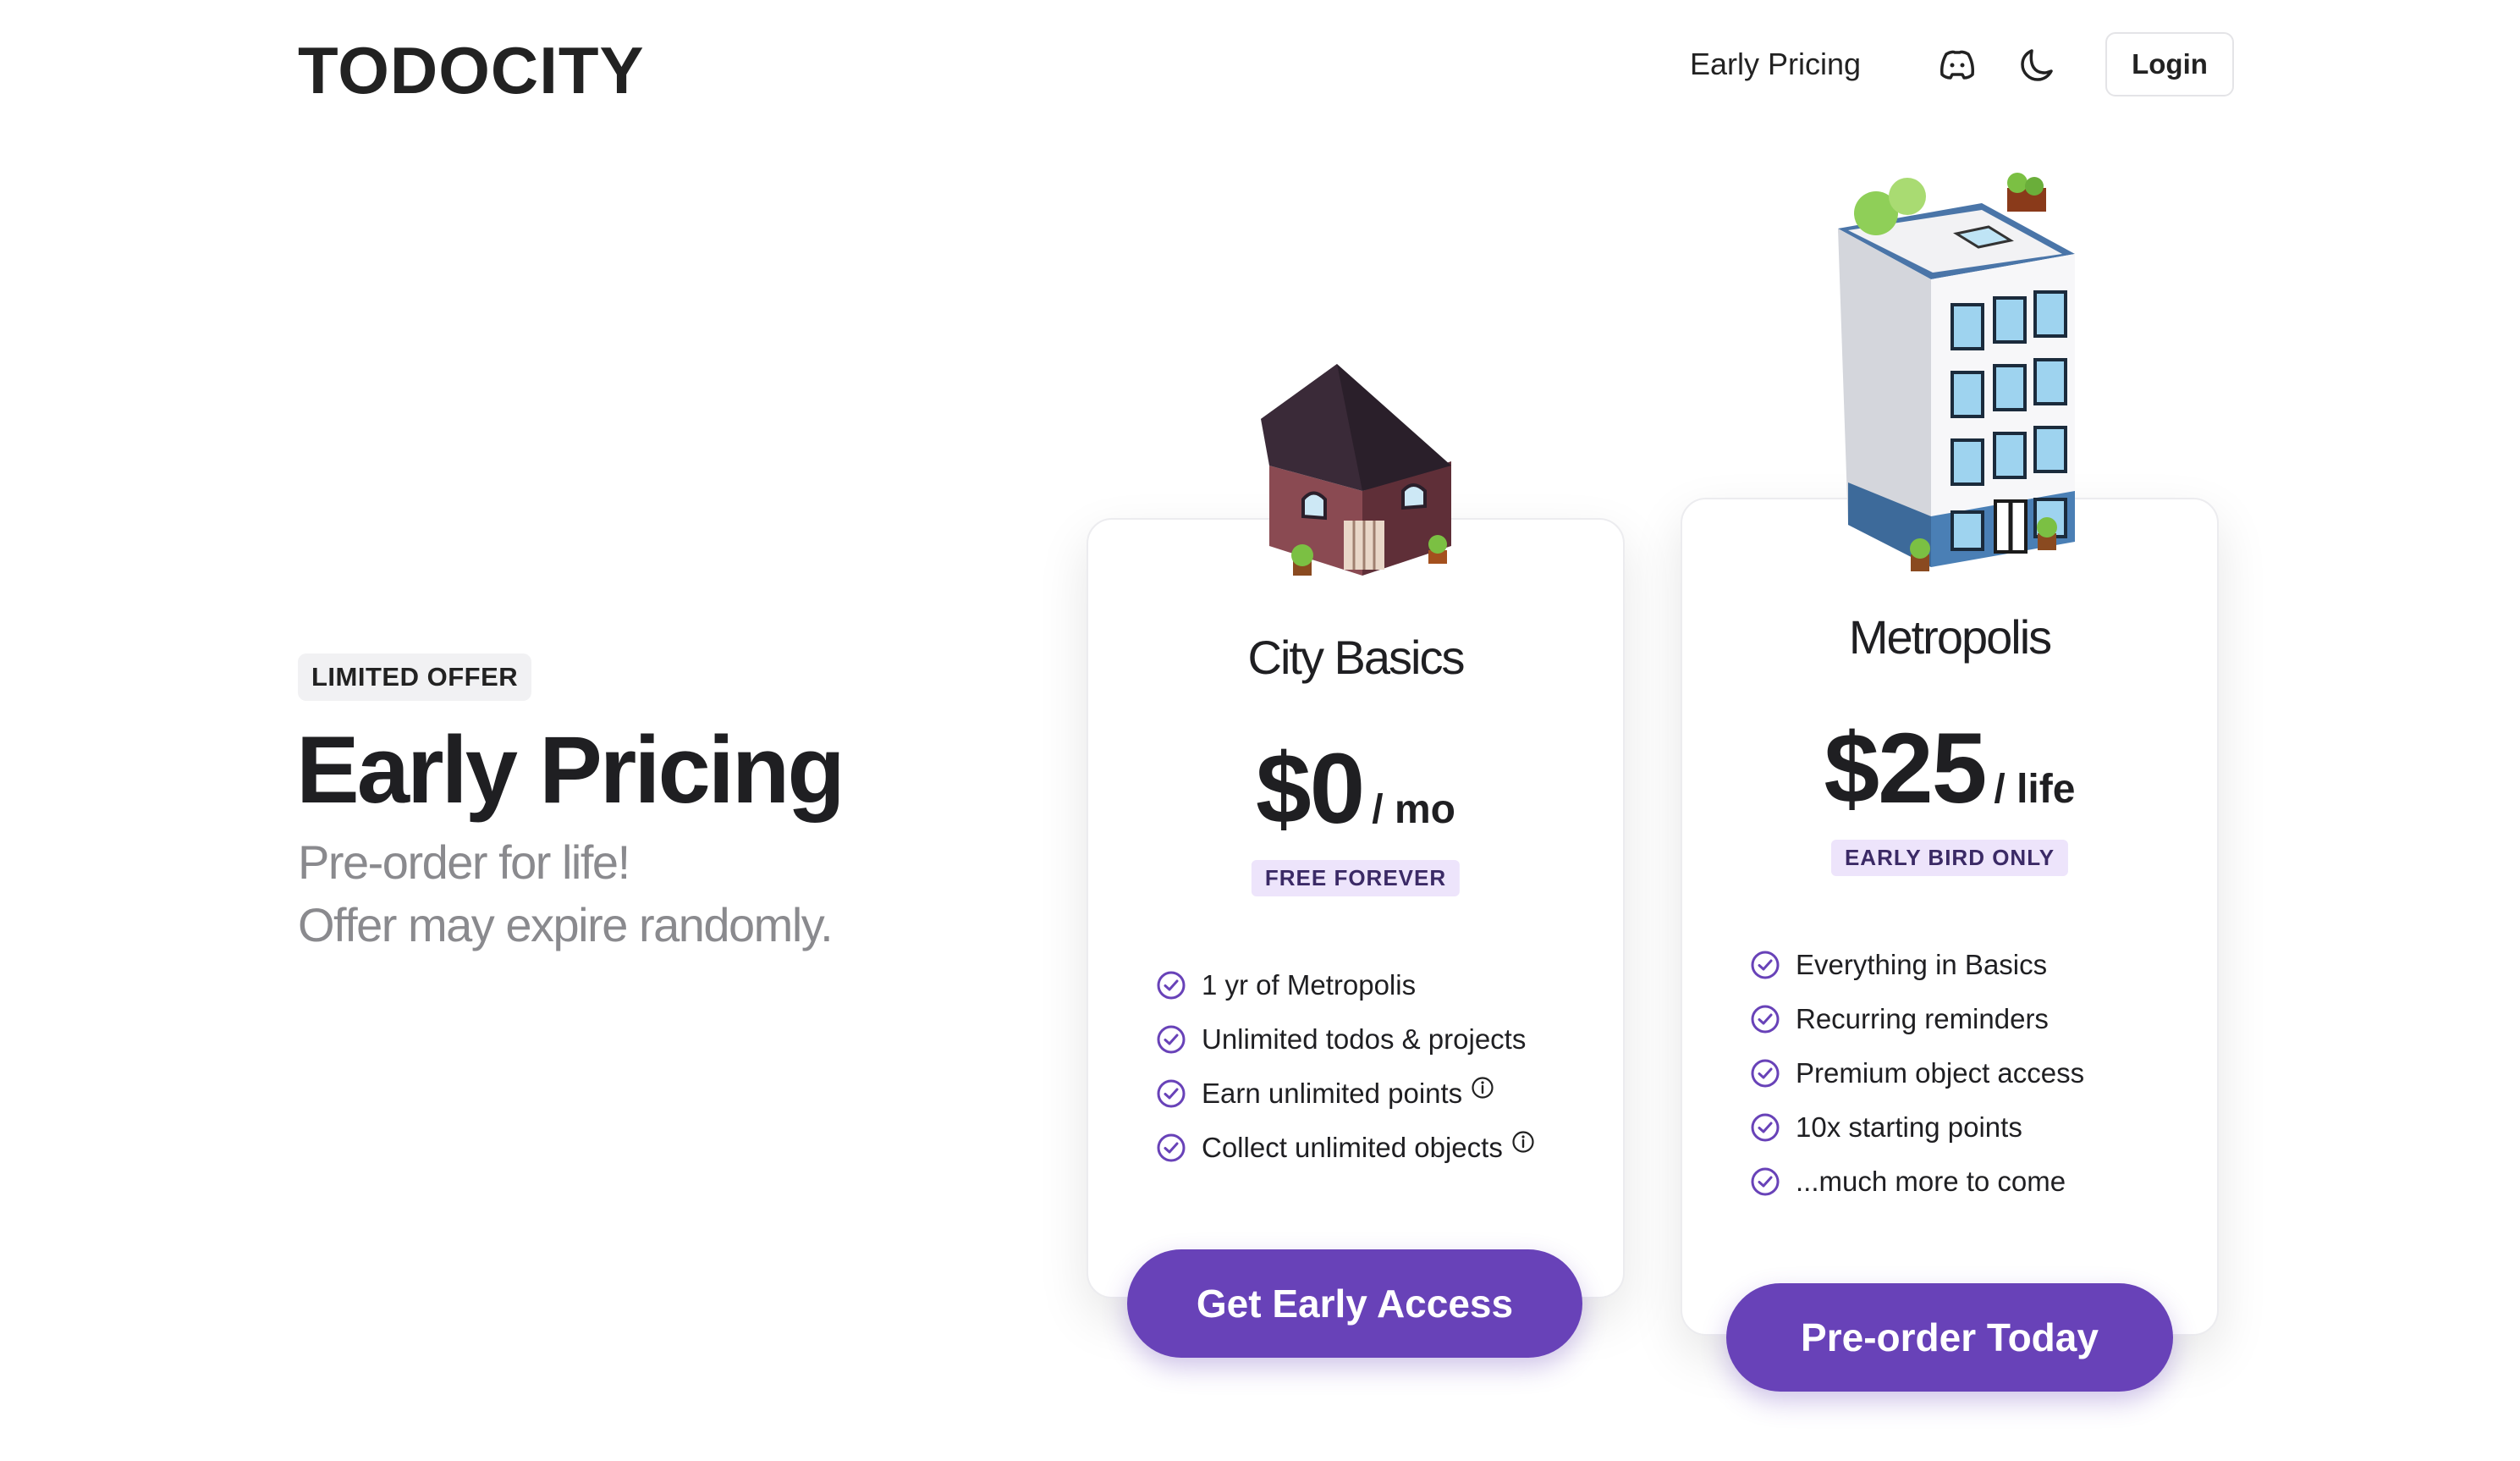 Image resolution: width=2520 pixels, height=1461 pixels. I want to click on feature-item: 1 yr of Metropolis, so click(1381, 985).